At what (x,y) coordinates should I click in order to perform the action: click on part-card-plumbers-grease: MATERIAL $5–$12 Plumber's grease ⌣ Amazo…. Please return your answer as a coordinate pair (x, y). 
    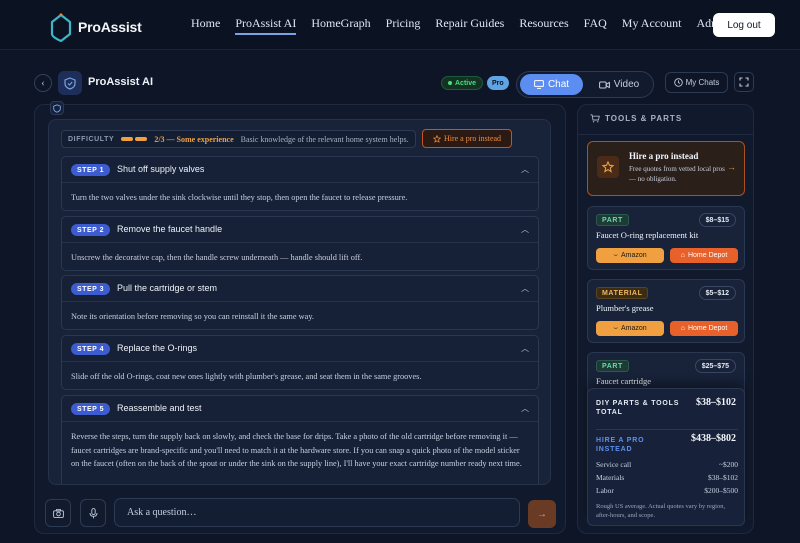
    Looking at the image, I should click on (666, 311).